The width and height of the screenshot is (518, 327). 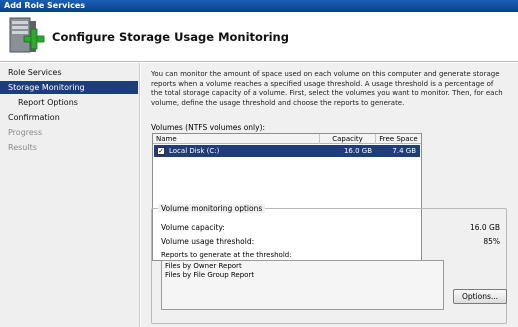 What do you see at coordinates (27, 35) in the screenshot?
I see `server-plus-icon` at bounding box center [27, 35].